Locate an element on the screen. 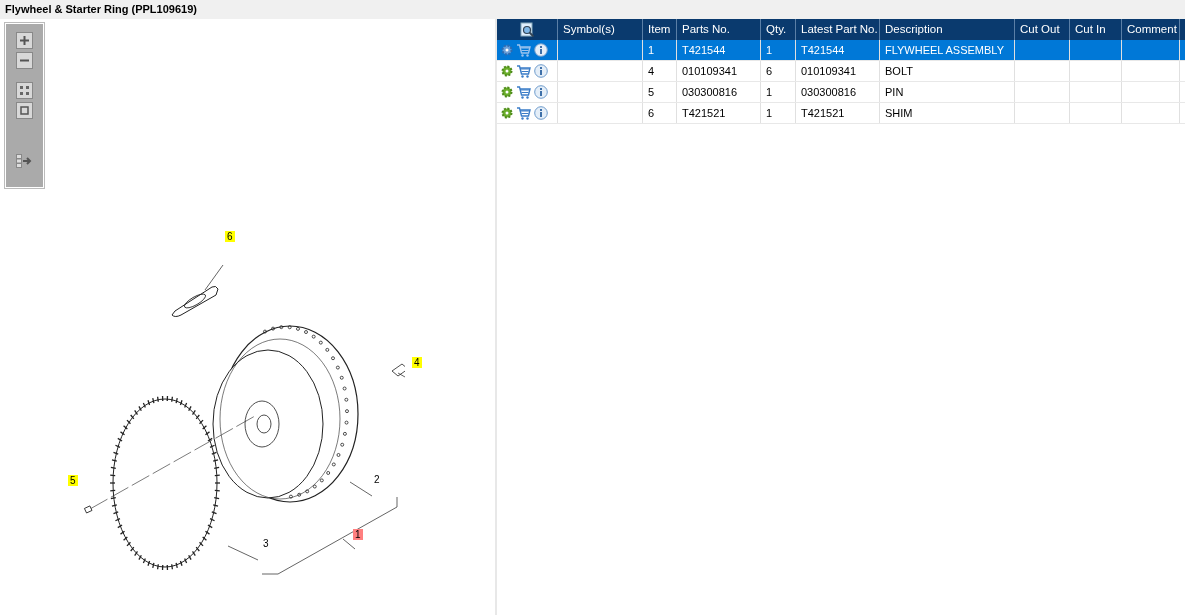  minus-icon is located at coordinates (24, 60).